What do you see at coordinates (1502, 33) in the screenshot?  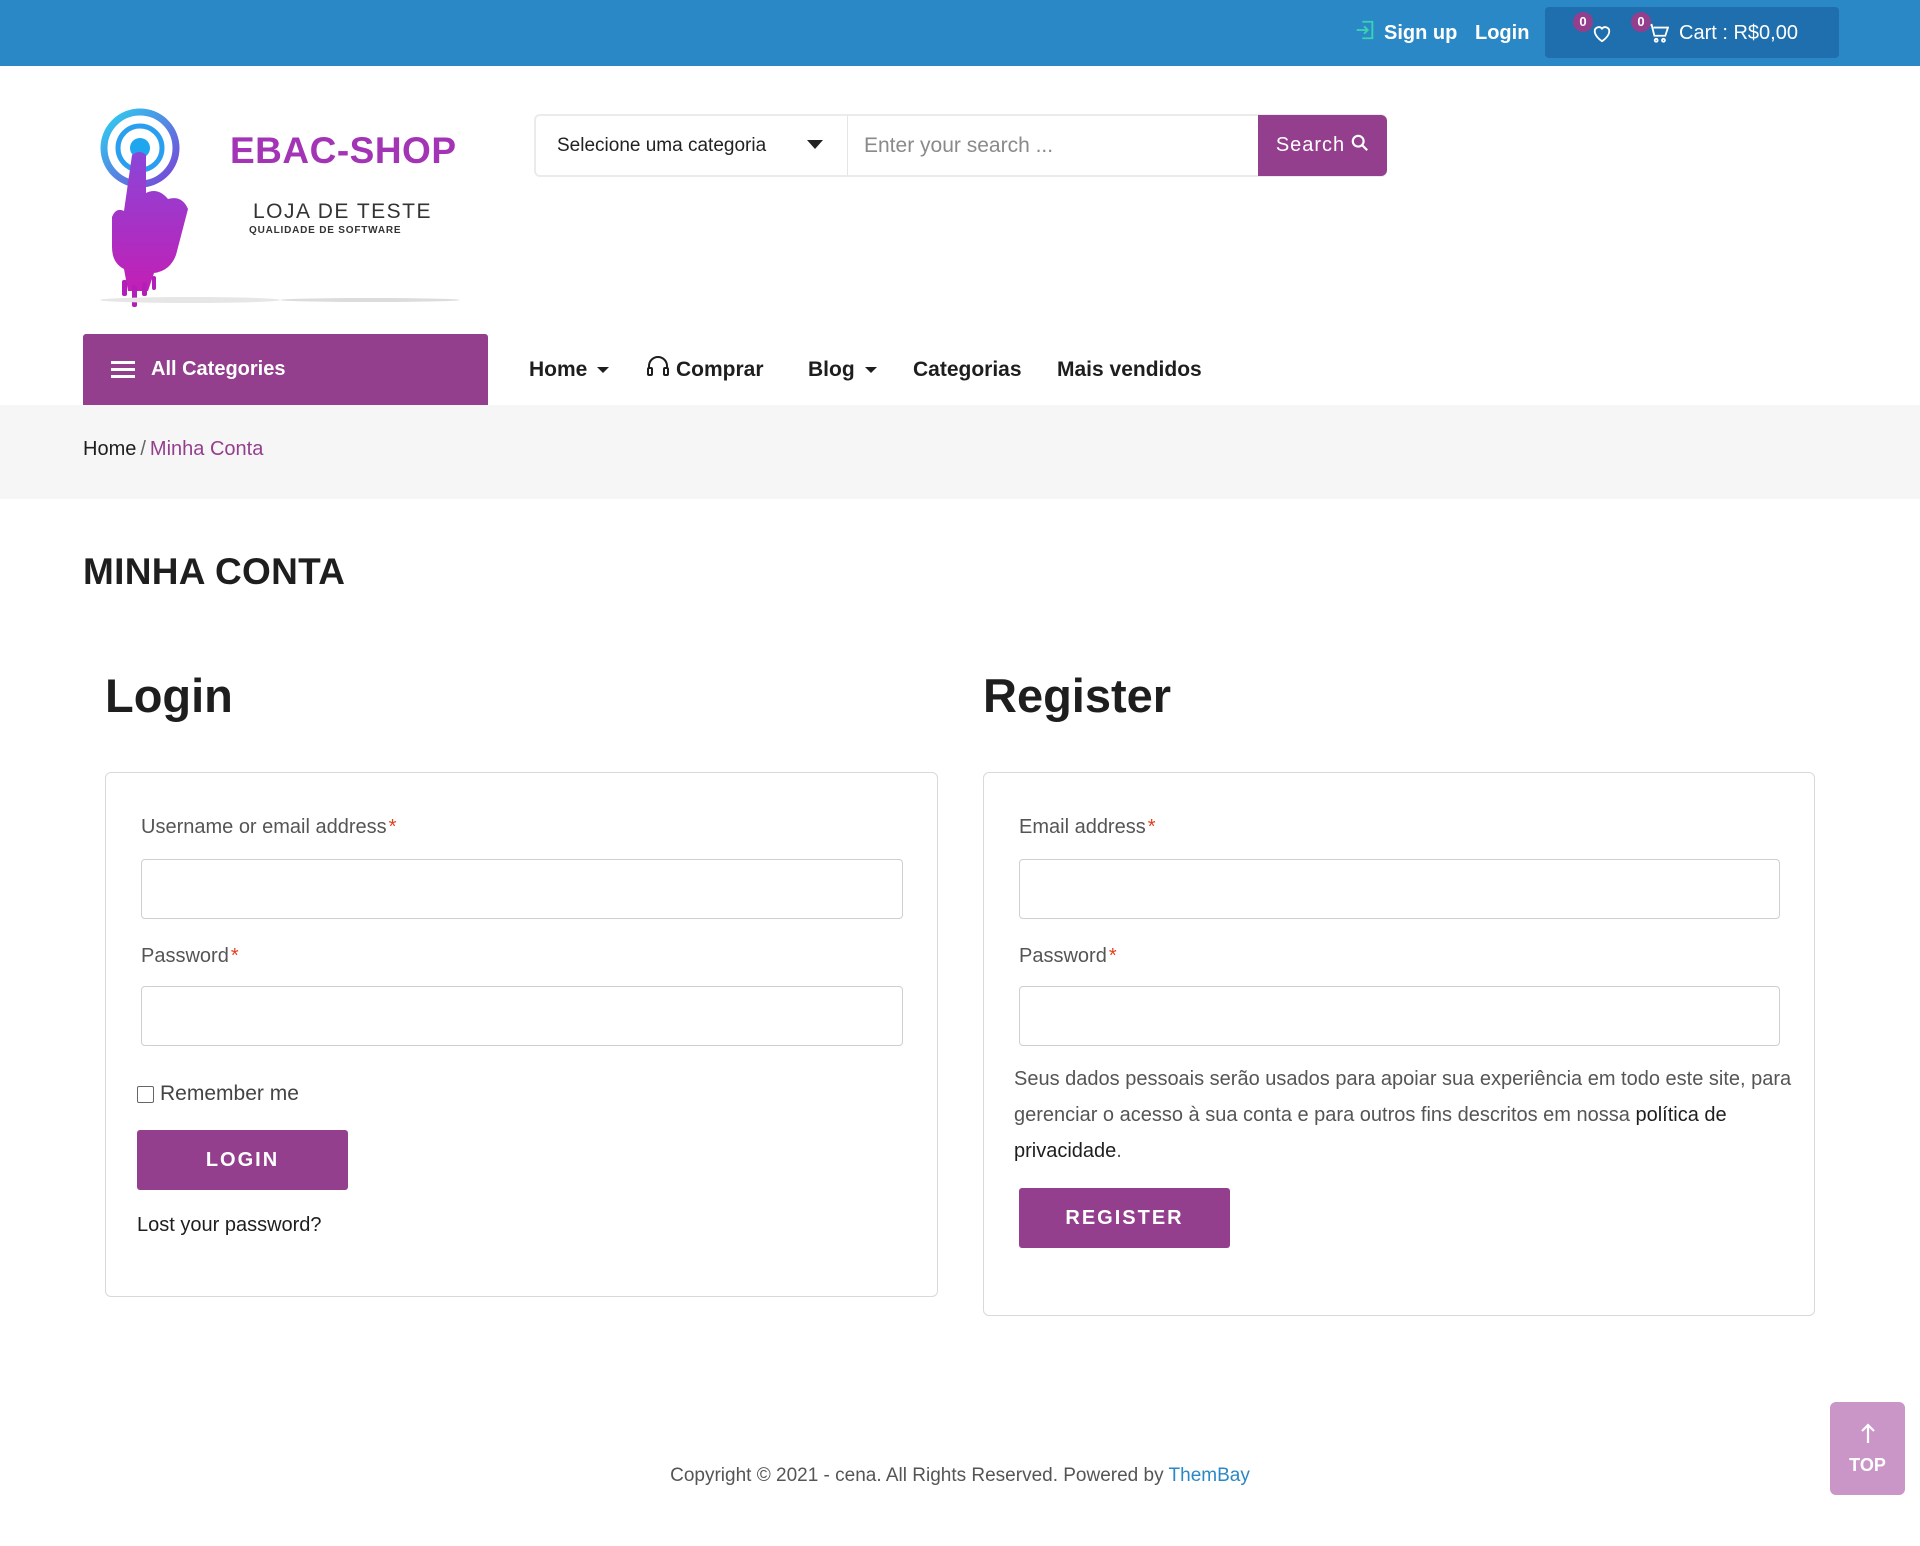 I see `top-login-link: Login` at bounding box center [1502, 33].